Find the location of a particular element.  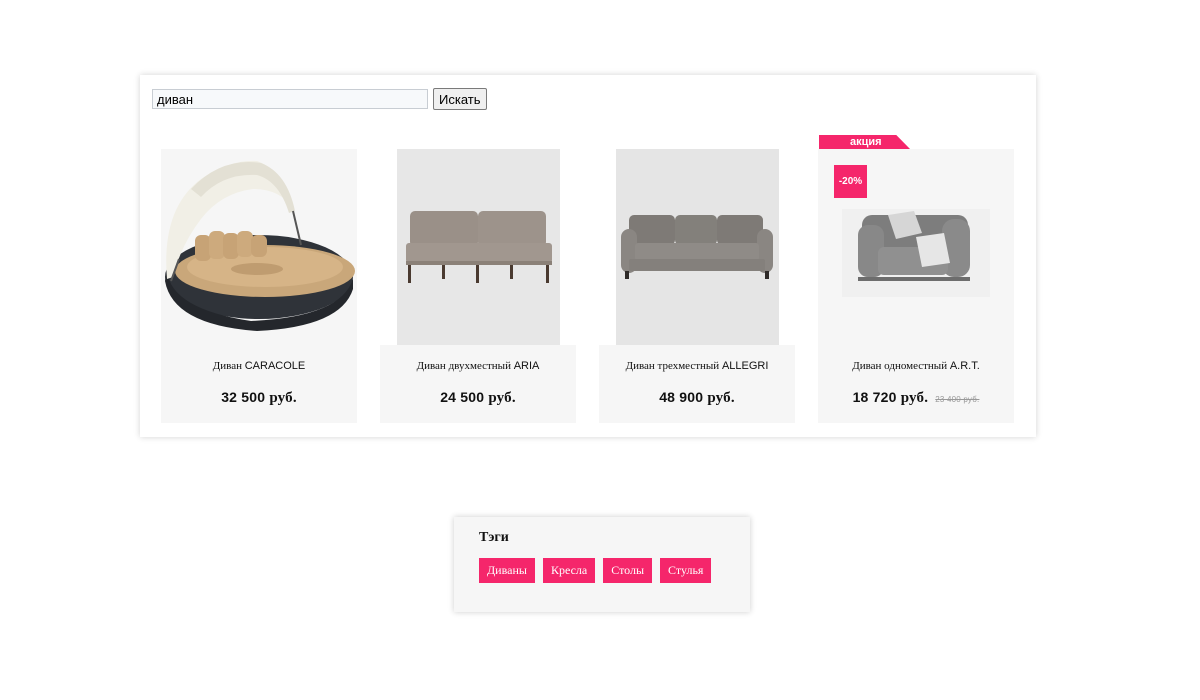

tags-list: Диваны Кресла Столы Стулья is located at coordinates (595, 570).